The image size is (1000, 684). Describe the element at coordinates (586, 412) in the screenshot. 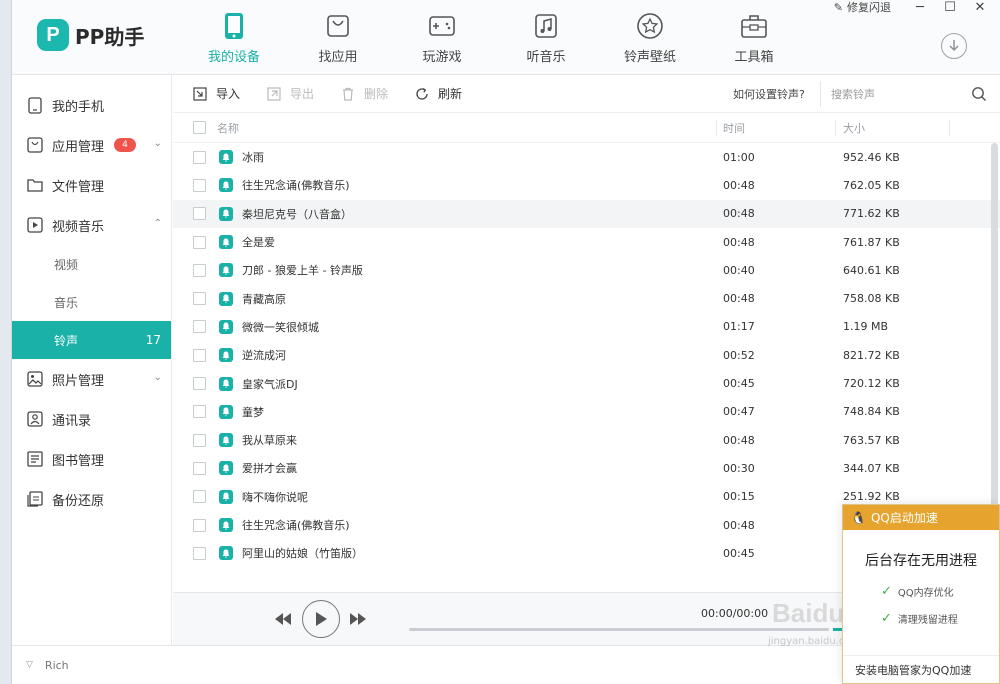

I see `table-row: 童梦 00:47 748.84 KB` at that location.